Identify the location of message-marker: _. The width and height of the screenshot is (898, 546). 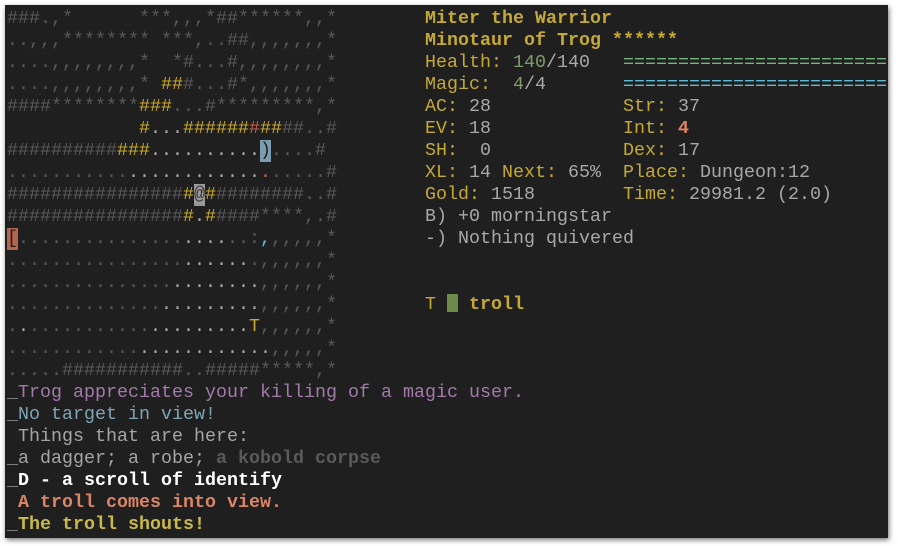
(12, 414).